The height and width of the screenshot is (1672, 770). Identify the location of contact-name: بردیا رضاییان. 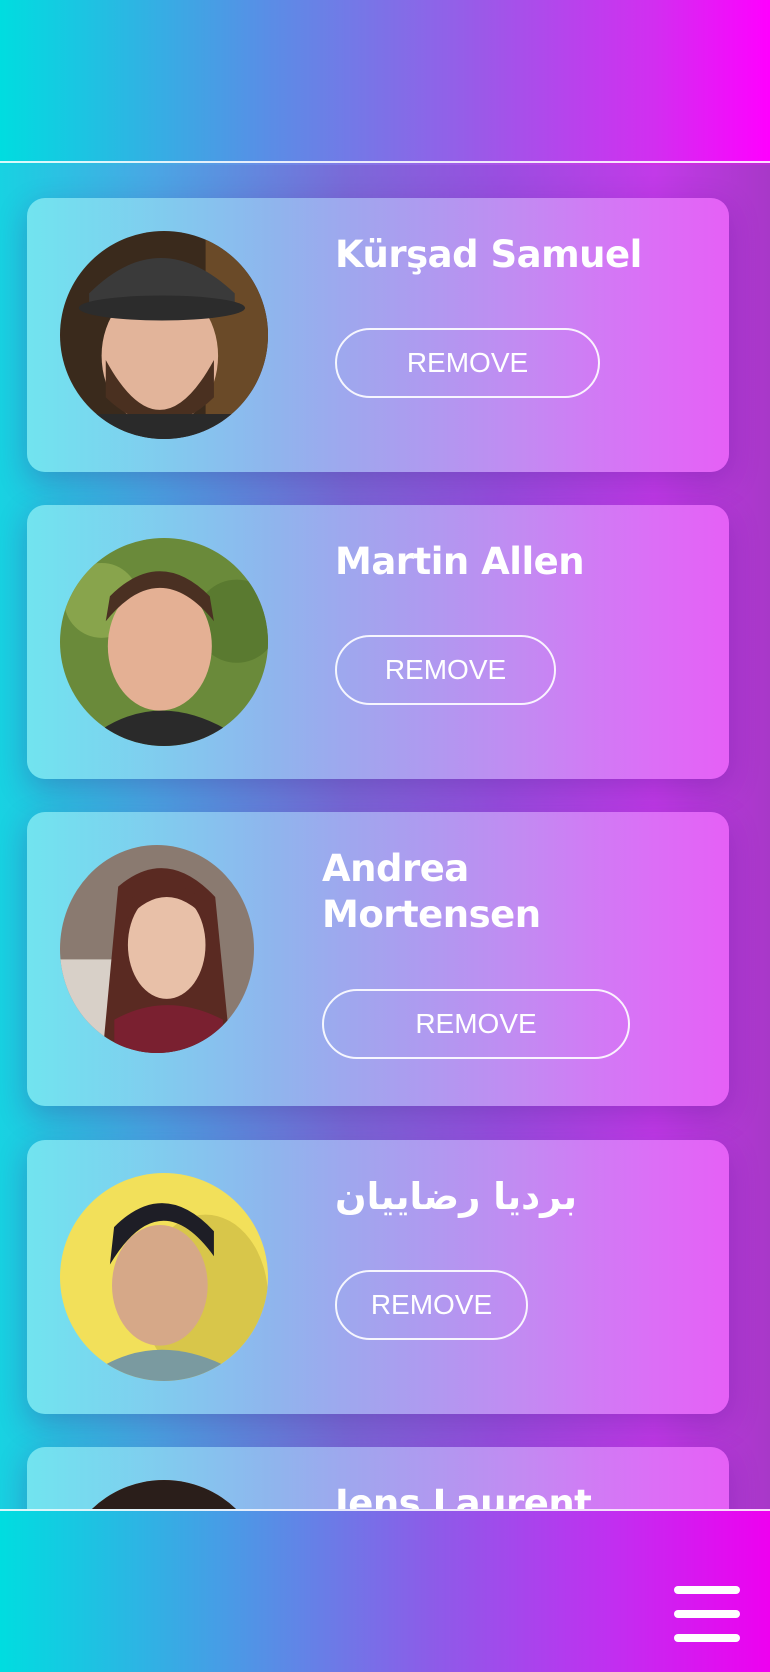
(456, 1196).